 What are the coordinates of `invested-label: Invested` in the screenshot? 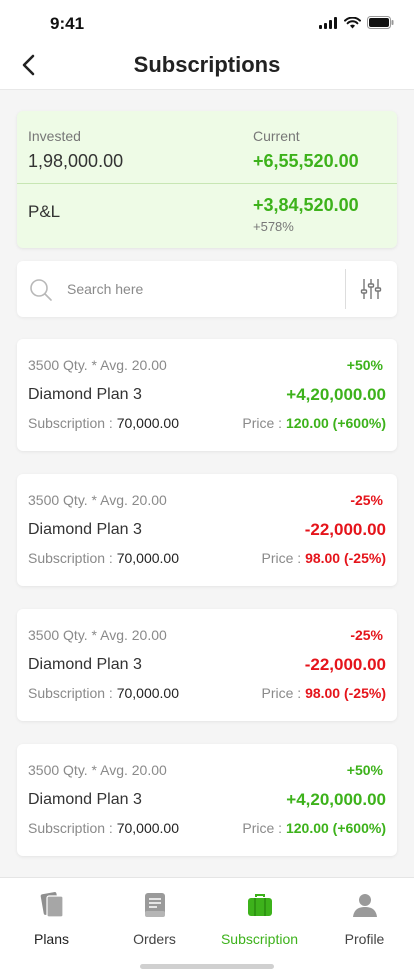 It's located at (54, 136).